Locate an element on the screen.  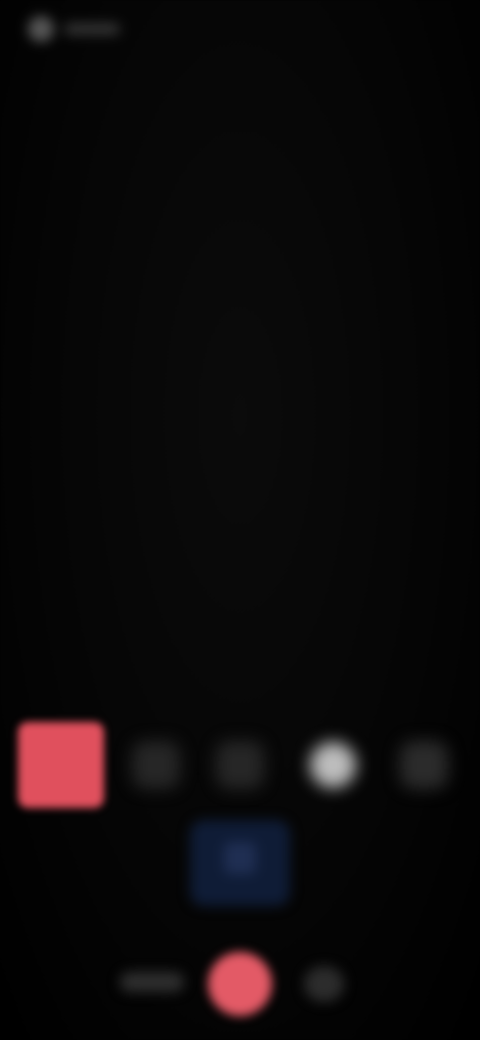
tool-button-2: tool-icon is located at coordinates (156, 765).